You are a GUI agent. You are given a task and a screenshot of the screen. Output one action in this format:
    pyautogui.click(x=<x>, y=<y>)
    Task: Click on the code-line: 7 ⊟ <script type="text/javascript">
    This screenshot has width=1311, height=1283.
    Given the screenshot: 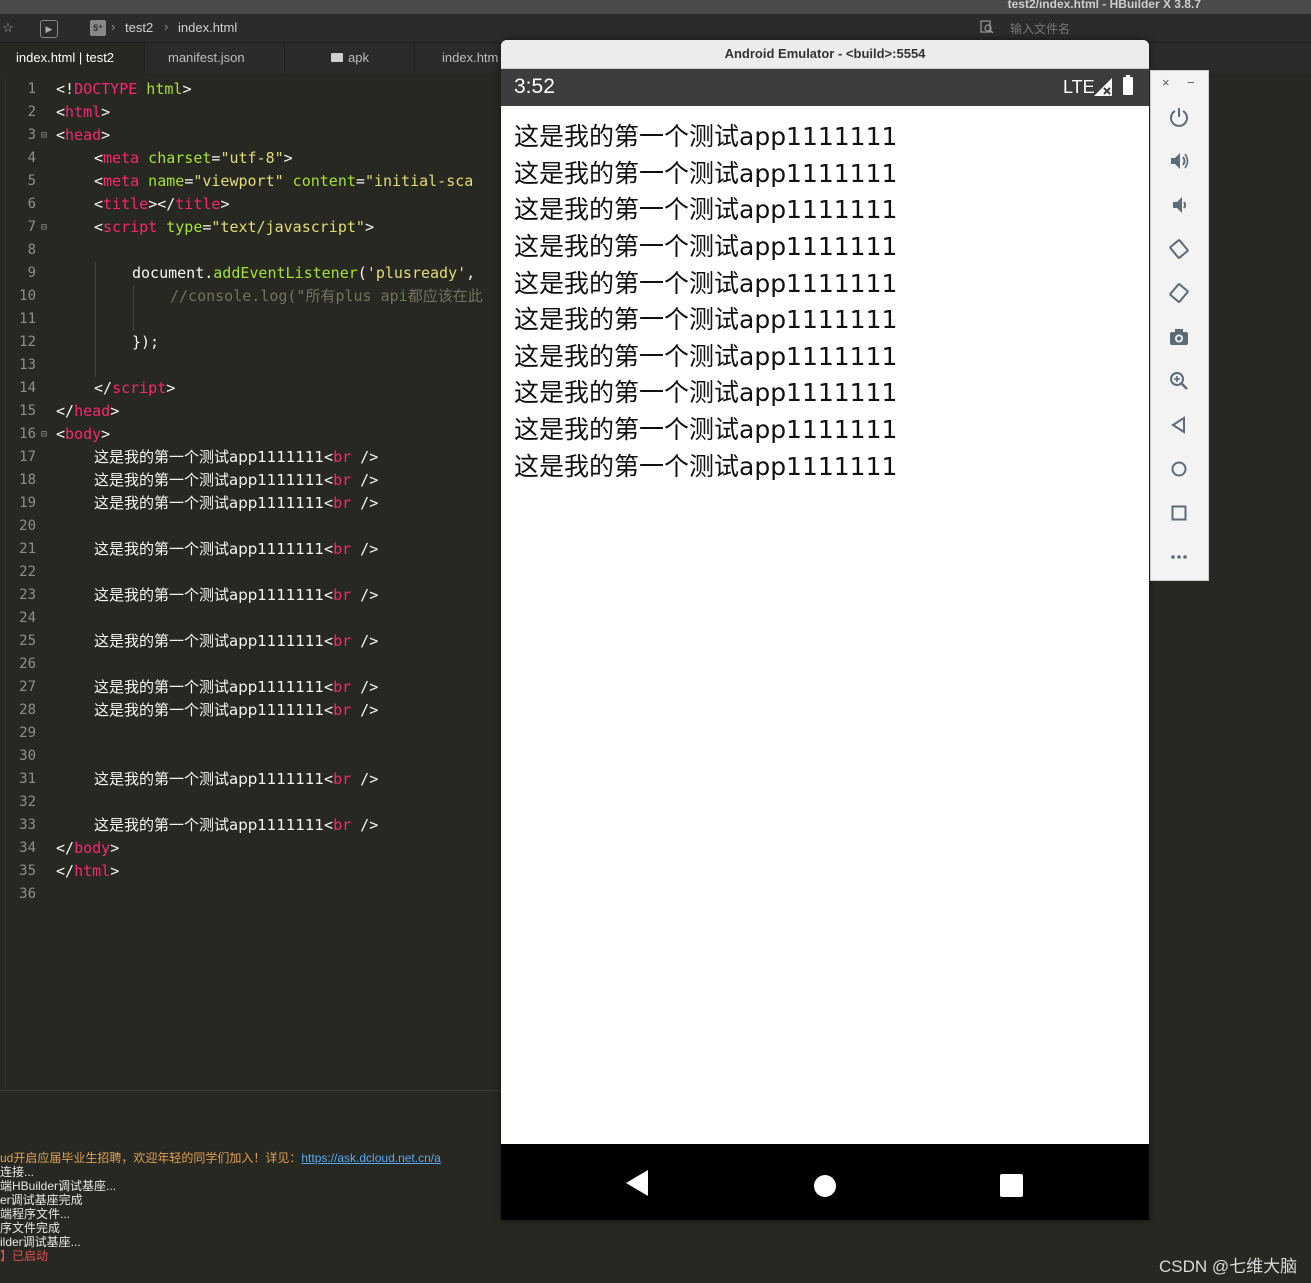 What is the action you would take?
    pyautogui.click(x=254, y=227)
    